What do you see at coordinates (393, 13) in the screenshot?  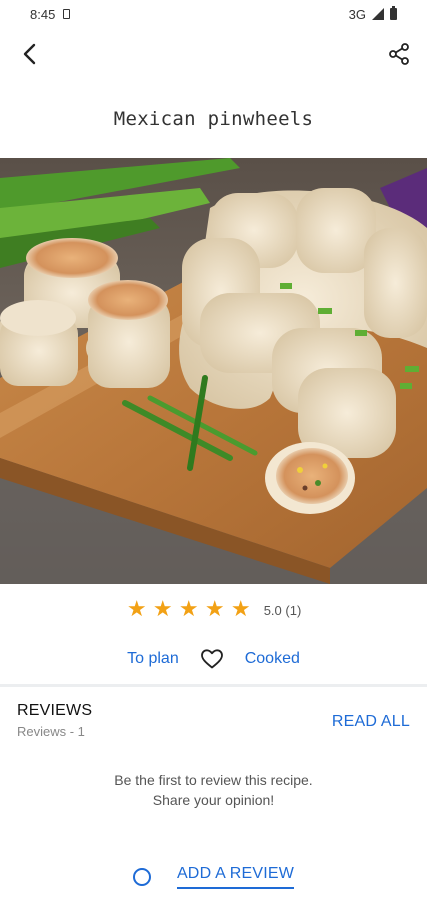 I see `battery-icon` at bounding box center [393, 13].